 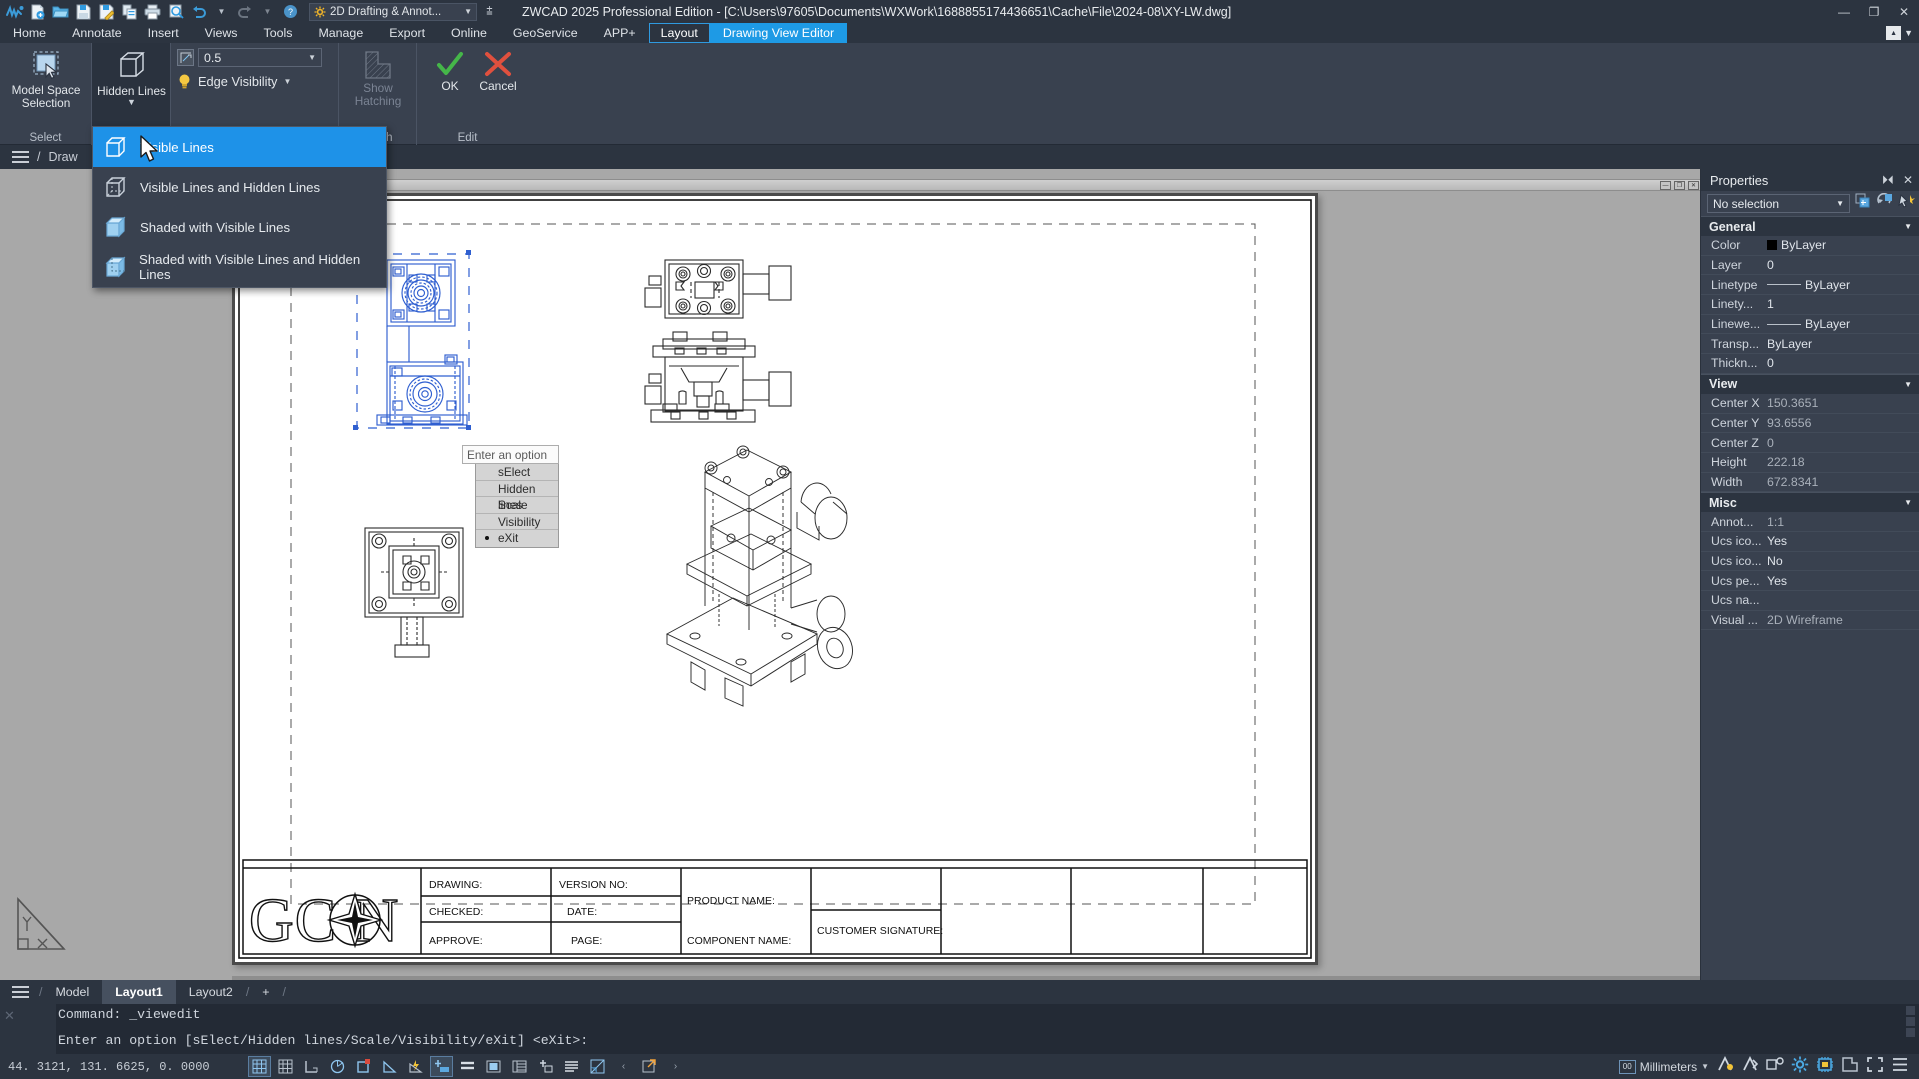 What do you see at coordinates (20, 992) in the screenshot?
I see `layout-menu-icon` at bounding box center [20, 992].